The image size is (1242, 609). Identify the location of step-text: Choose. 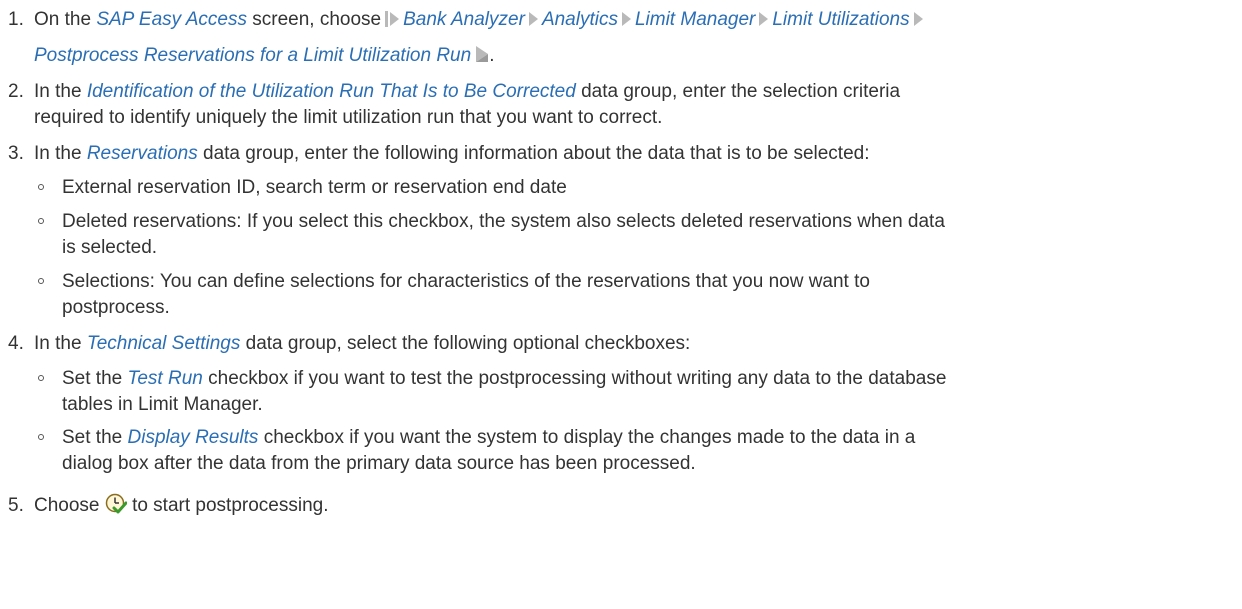
(67, 505).